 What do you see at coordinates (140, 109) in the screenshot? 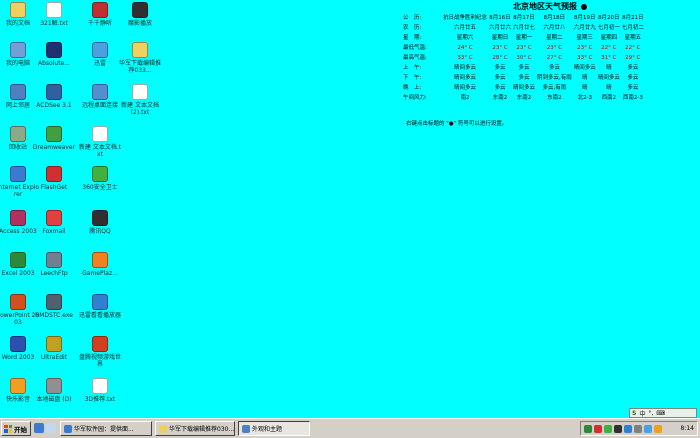
I see `desktop-icon-label: 新建 文本文档 (2).txt` at bounding box center [140, 109].